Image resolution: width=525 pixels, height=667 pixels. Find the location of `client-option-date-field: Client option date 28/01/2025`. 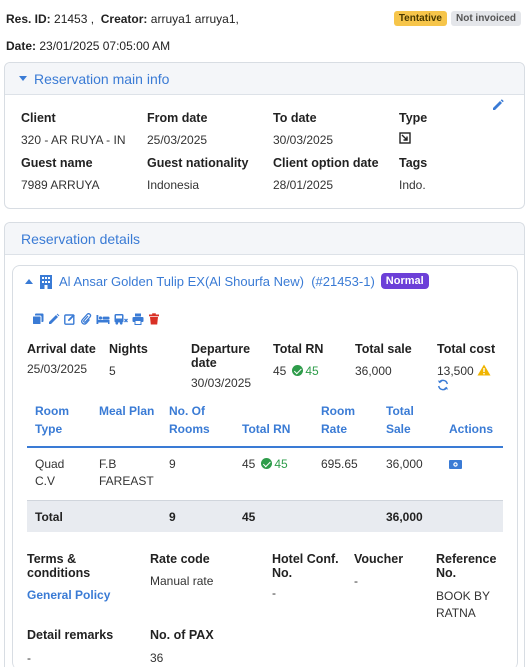

client-option-date-field: Client option date 28/01/2025 is located at coordinates (335, 174).